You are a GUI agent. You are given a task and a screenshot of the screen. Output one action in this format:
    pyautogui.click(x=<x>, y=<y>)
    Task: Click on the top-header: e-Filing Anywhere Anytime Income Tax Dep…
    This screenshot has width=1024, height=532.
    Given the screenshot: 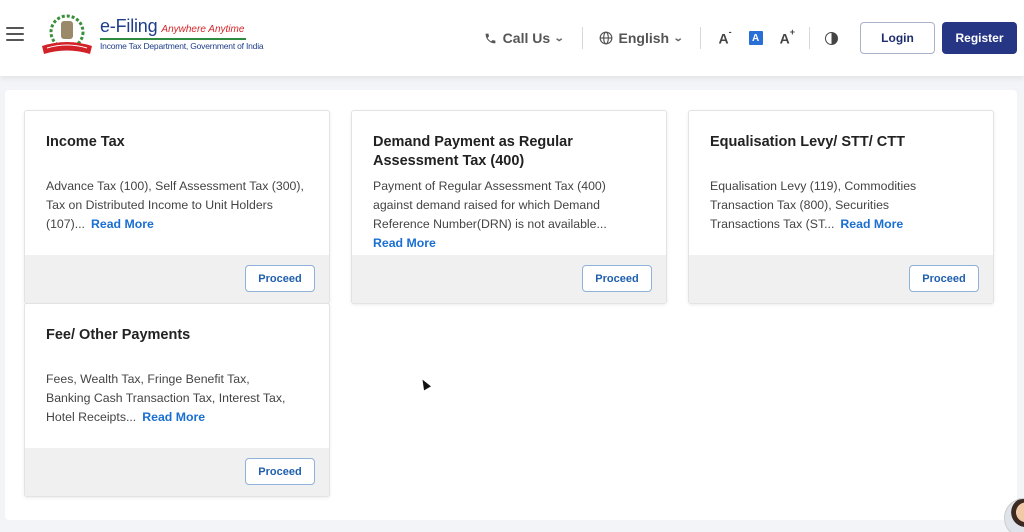 What is the action you would take?
    pyautogui.click(x=512, y=38)
    